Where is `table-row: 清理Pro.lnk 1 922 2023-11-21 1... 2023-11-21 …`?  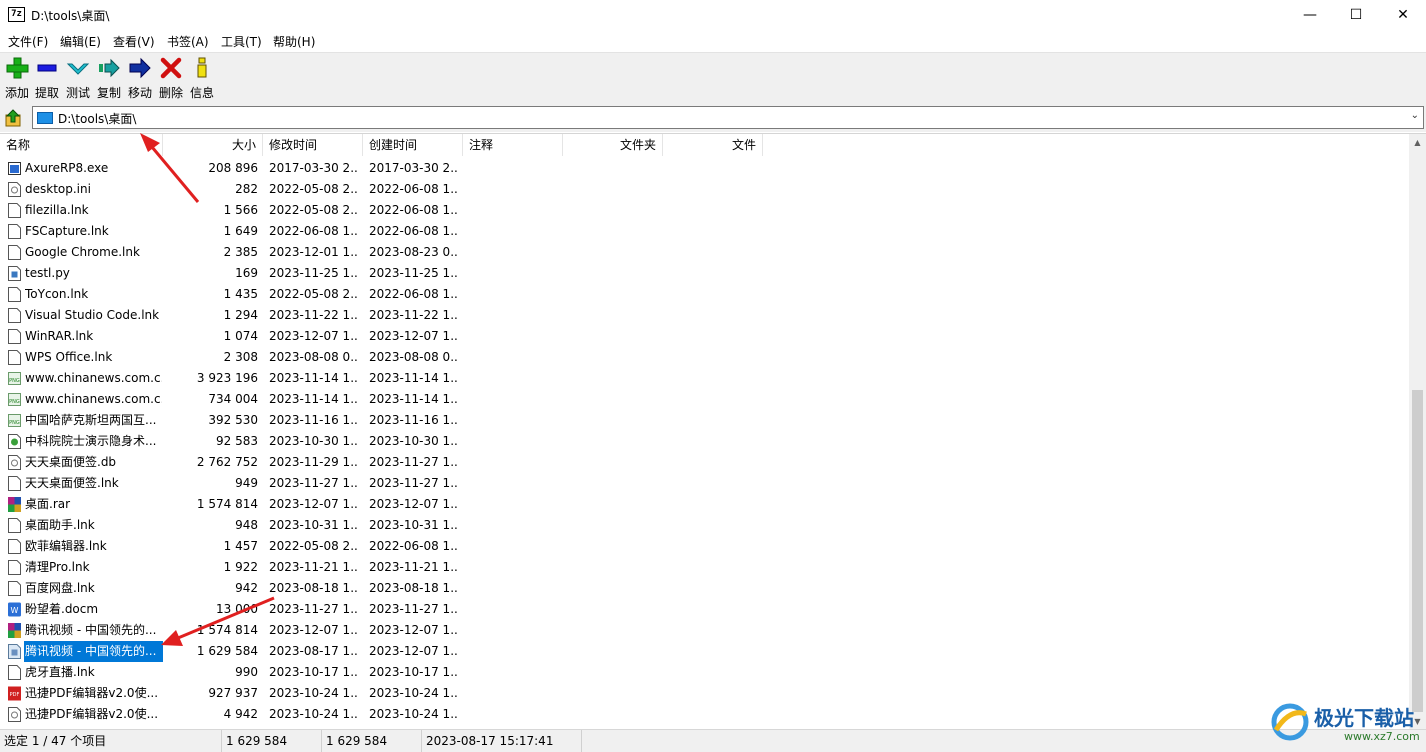
table-row: 清理Pro.lnk 1 922 2023-11-21 1... 2023-11-21 … is located at coordinates (235, 567).